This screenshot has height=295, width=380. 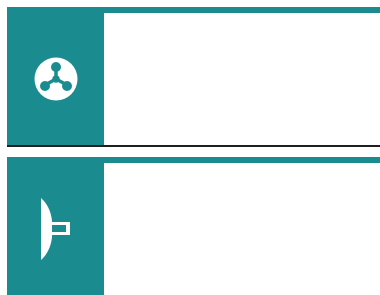 I want to click on signpost-flag-icon, so click(x=56, y=229).